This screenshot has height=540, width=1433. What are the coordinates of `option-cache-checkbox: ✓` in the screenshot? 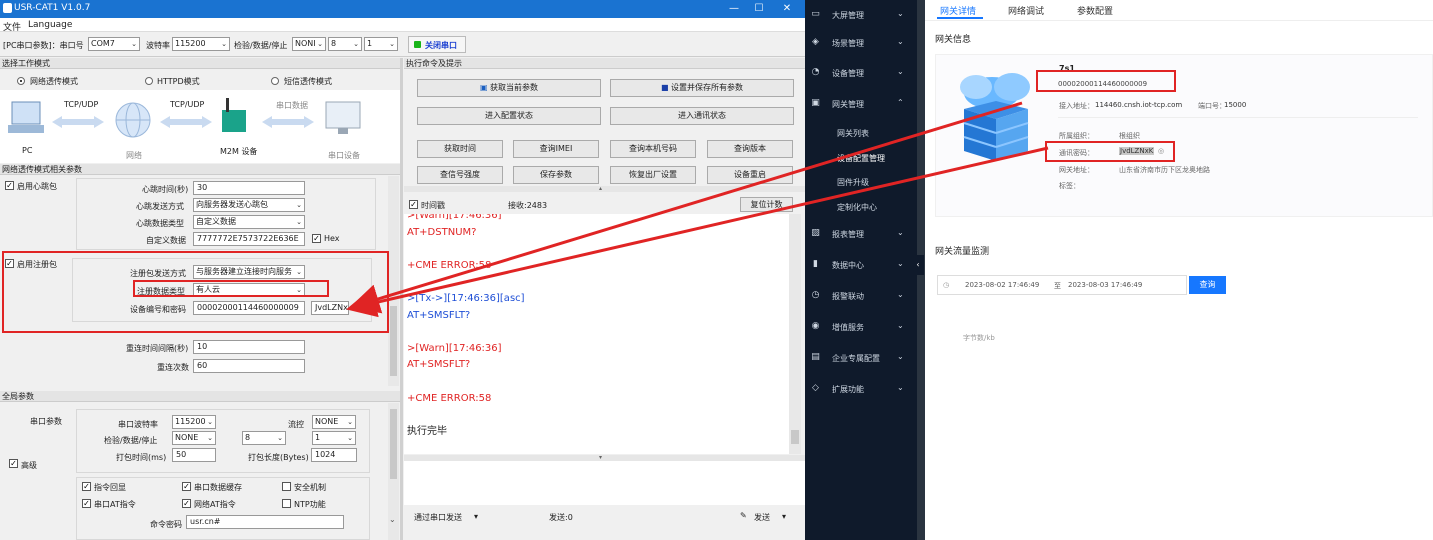 It's located at (186, 486).